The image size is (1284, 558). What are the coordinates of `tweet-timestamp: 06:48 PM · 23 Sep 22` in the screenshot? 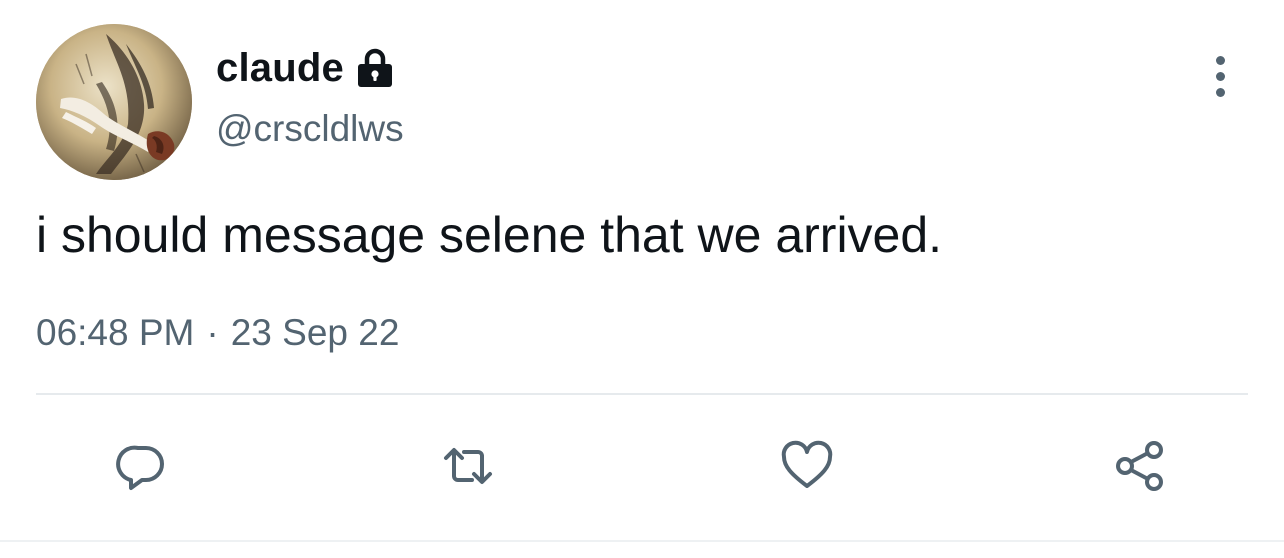 It's located at (217, 333).